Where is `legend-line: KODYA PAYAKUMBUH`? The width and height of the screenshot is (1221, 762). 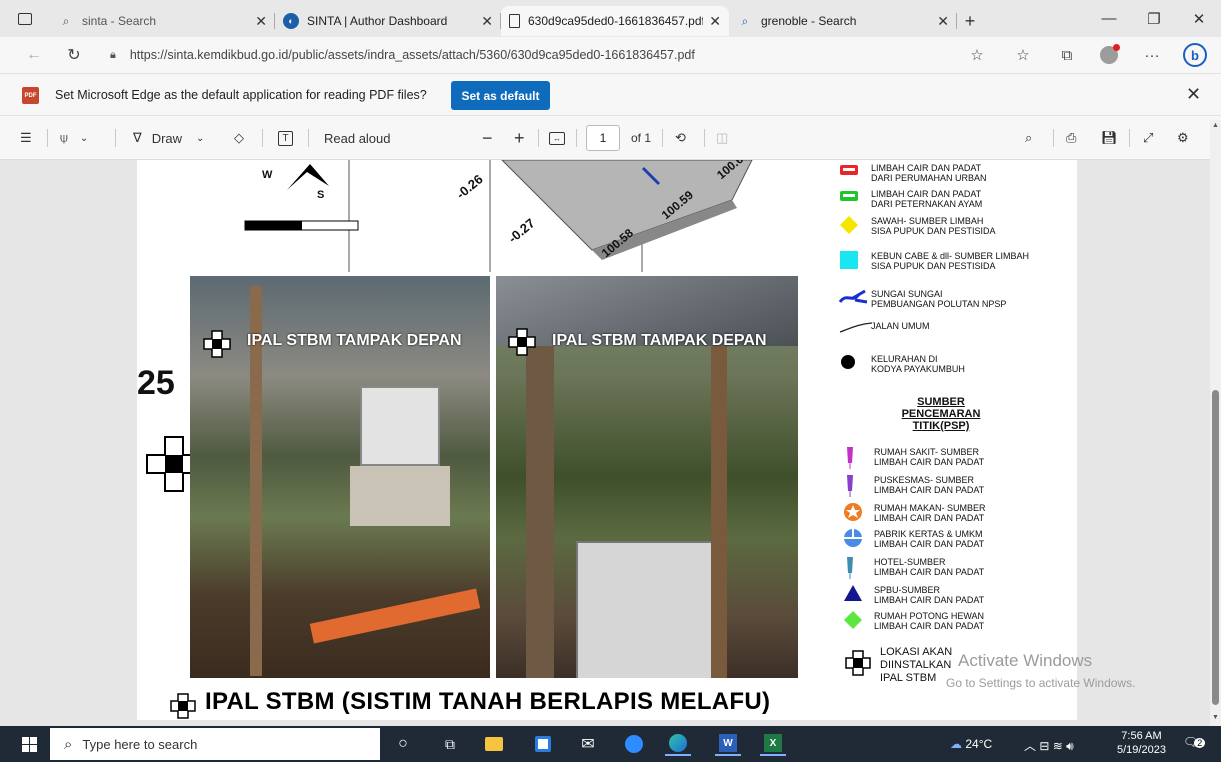 legend-line: KODYA PAYAKUMBUH is located at coordinates (918, 369).